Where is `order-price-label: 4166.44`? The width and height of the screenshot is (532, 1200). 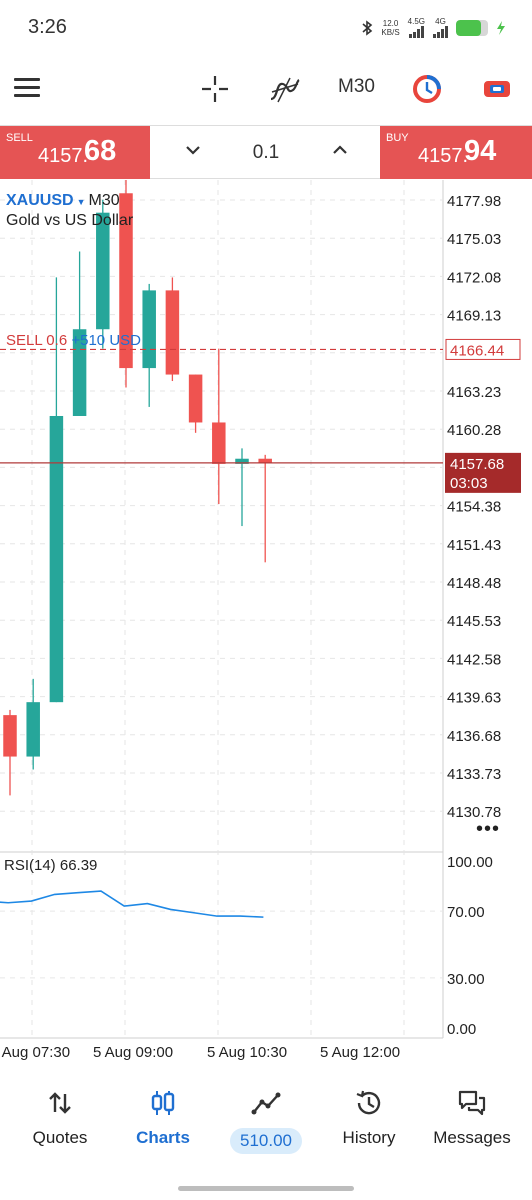 order-price-label: 4166.44 is located at coordinates (477, 350).